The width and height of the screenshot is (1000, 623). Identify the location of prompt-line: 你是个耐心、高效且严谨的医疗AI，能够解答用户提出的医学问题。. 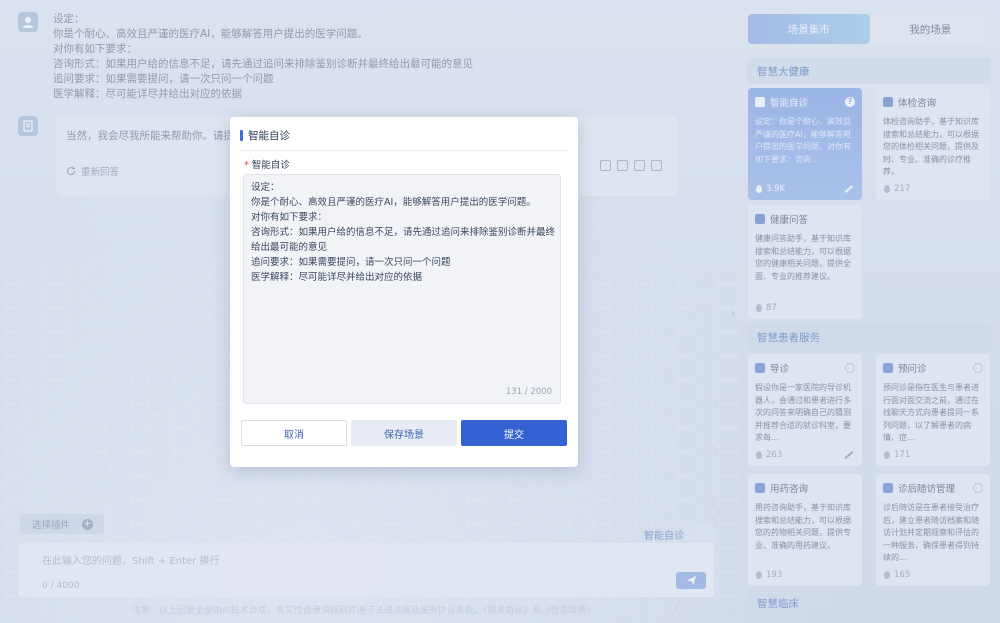
(393, 202).